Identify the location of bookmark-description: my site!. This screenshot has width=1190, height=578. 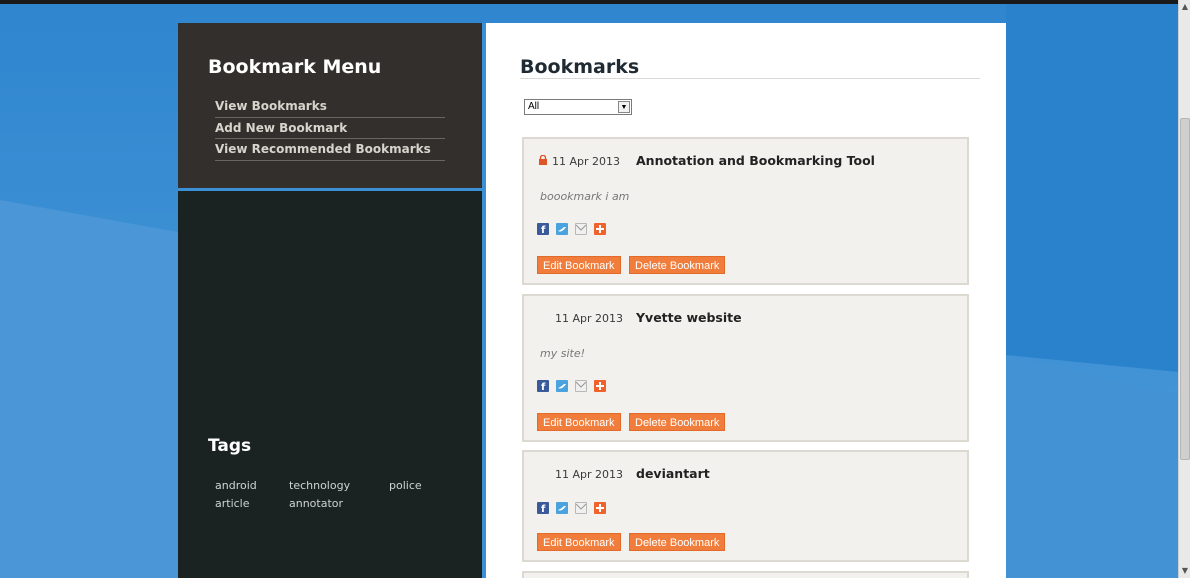
(562, 353).